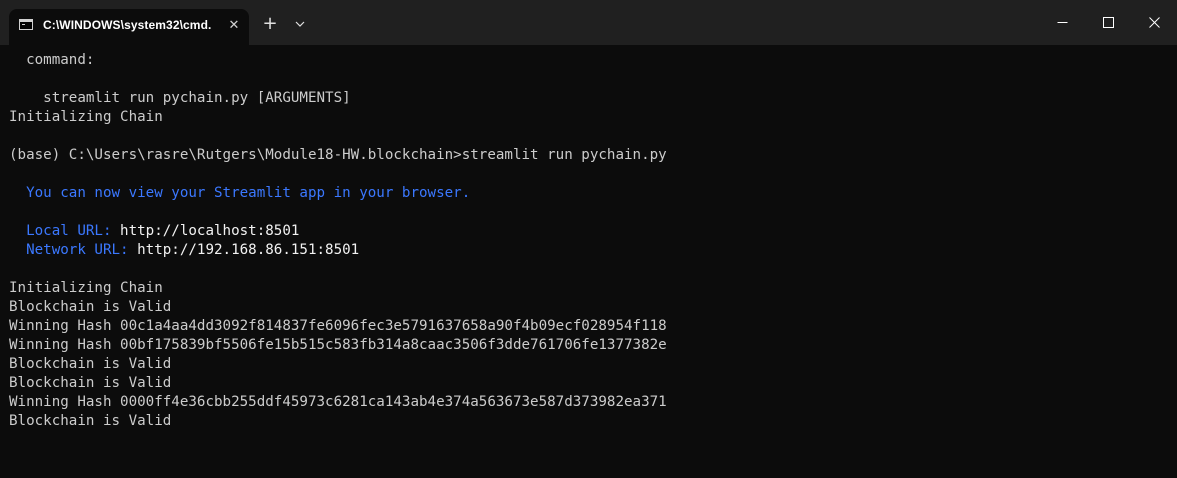 This screenshot has height=478, width=1177. Describe the element at coordinates (180, 98) in the screenshot. I see `terminal-line: streamlit run pychain.py [ARGUMENTS]` at that location.